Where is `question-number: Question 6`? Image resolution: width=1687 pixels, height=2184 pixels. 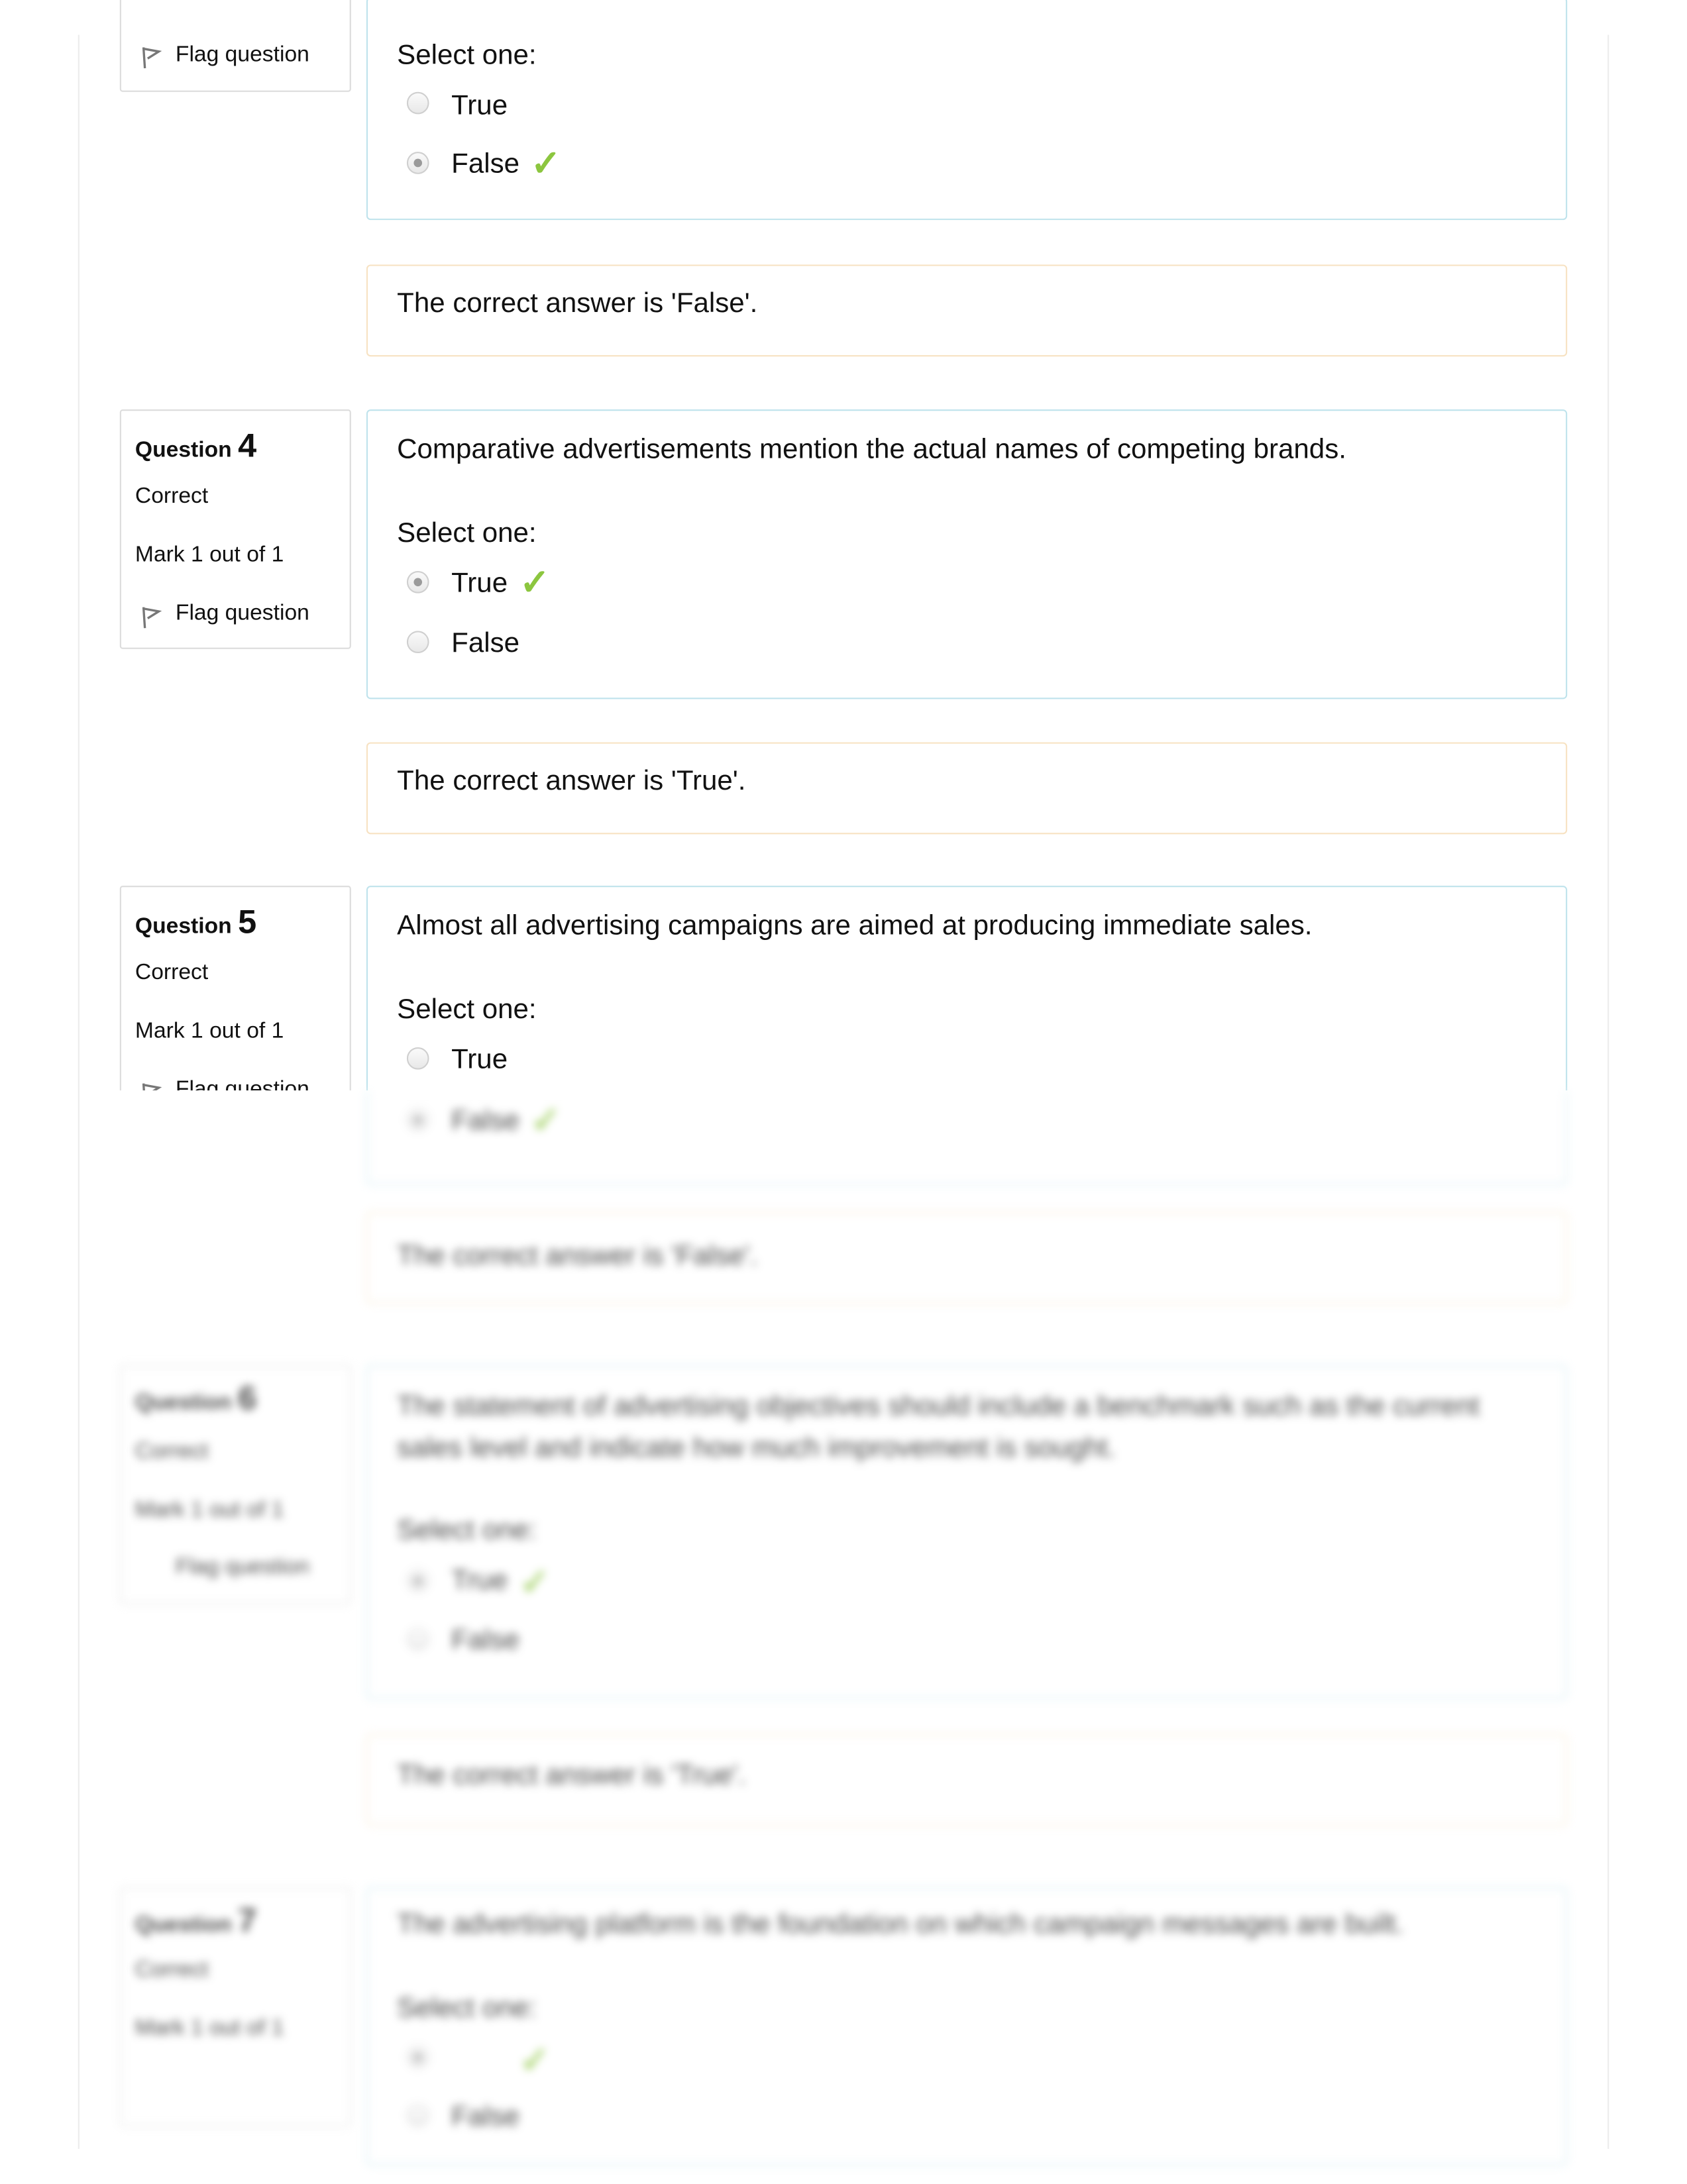 question-number: Question 6 is located at coordinates (195, 1399).